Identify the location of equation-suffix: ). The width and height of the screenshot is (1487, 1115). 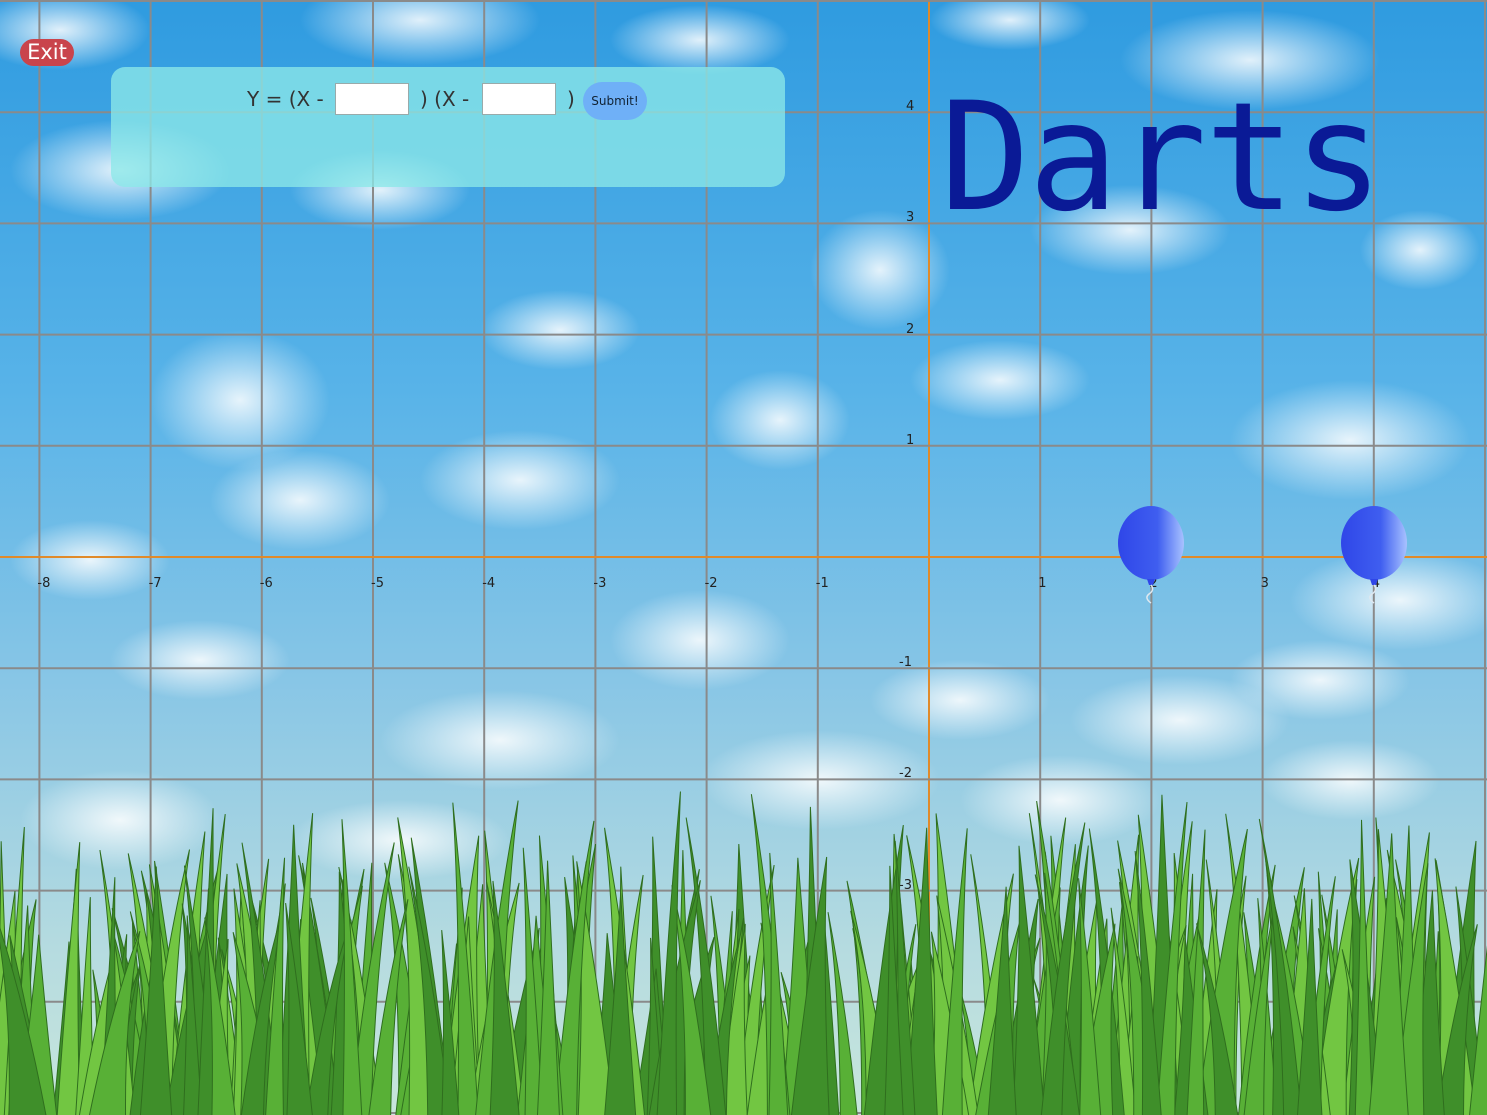
(571, 99).